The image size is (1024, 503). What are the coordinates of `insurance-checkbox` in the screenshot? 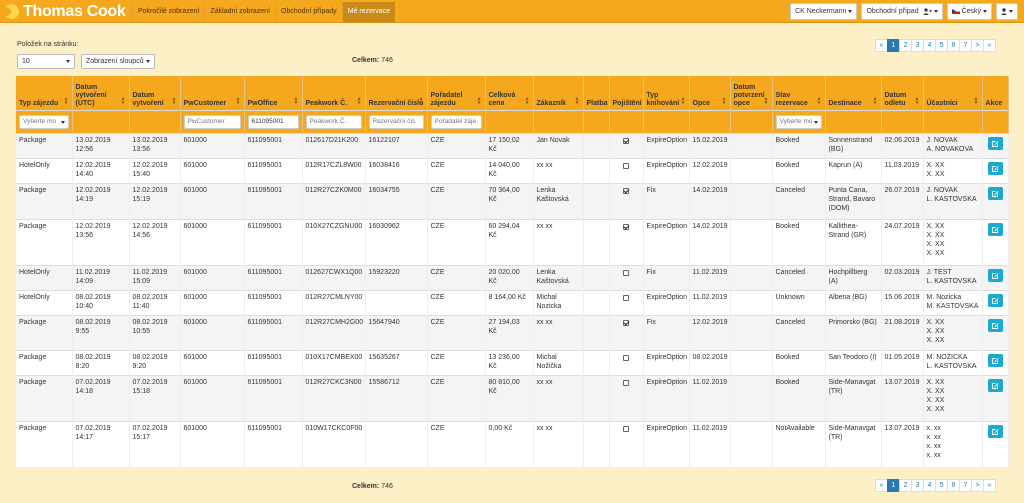 It's located at (626, 272).